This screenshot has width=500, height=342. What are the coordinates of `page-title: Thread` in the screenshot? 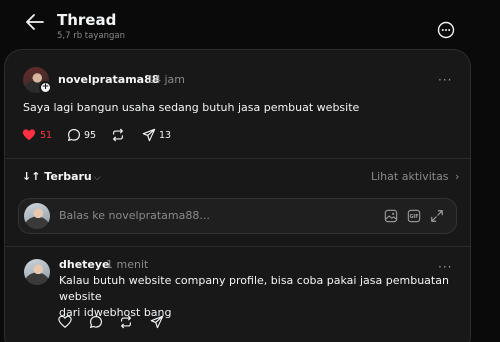 It's located at (87, 20).